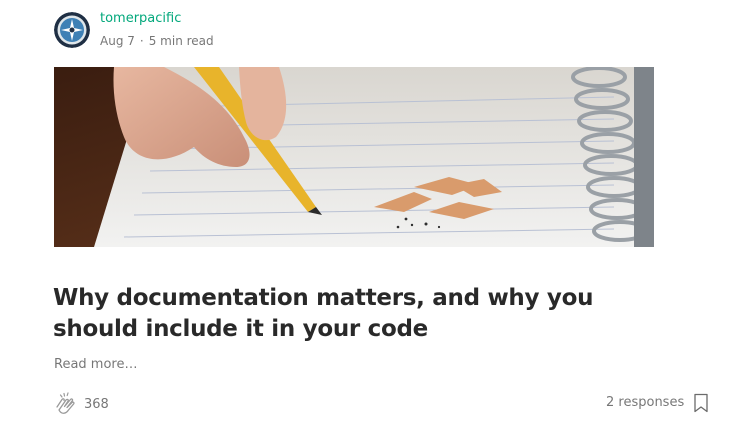 This screenshot has height=425, width=731. Describe the element at coordinates (140, 19) in the screenshot. I see `author-name-link: tomerpacific` at that location.